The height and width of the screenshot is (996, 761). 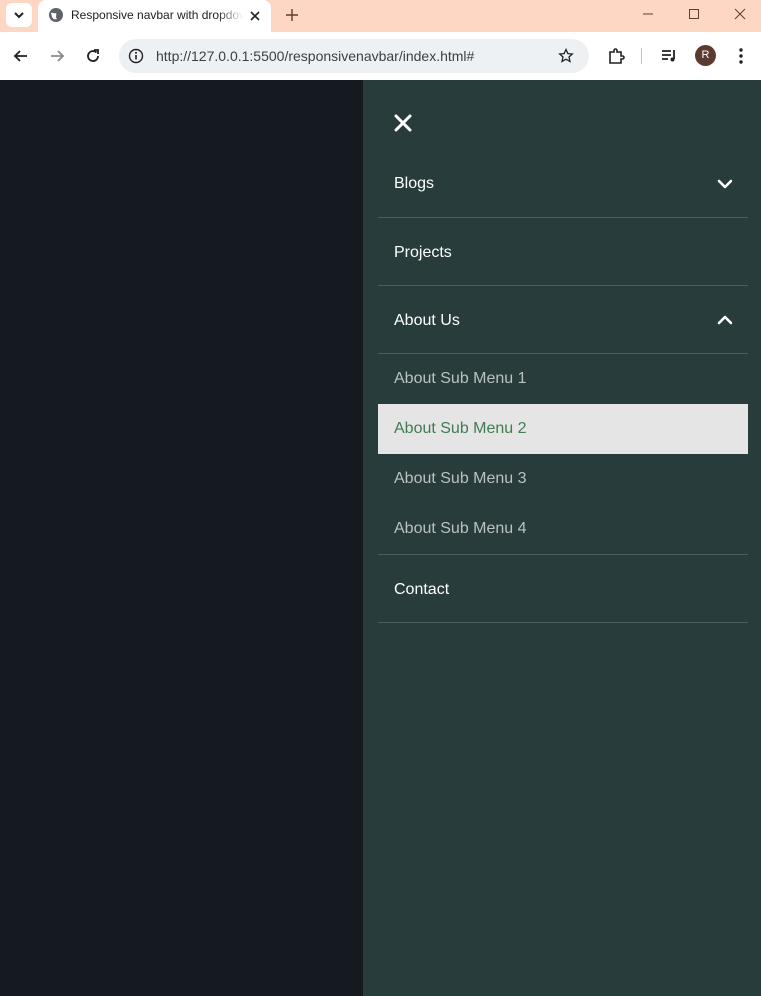 I want to click on maximize-button, so click(x=694, y=14).